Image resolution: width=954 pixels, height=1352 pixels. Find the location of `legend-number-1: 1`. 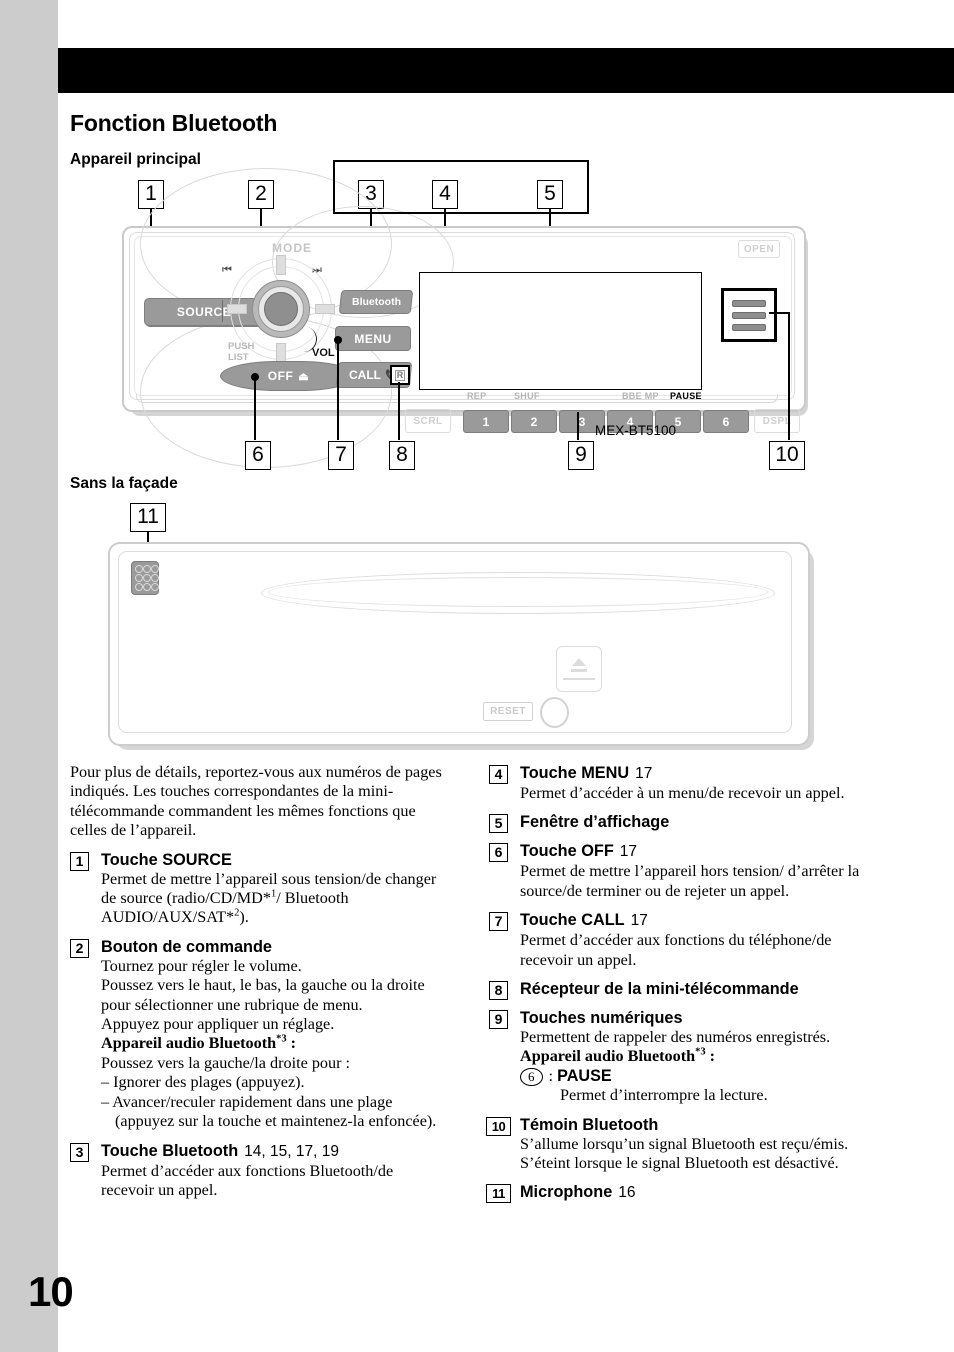

legend-number-1: 1 is located at coordinates (79, 861).